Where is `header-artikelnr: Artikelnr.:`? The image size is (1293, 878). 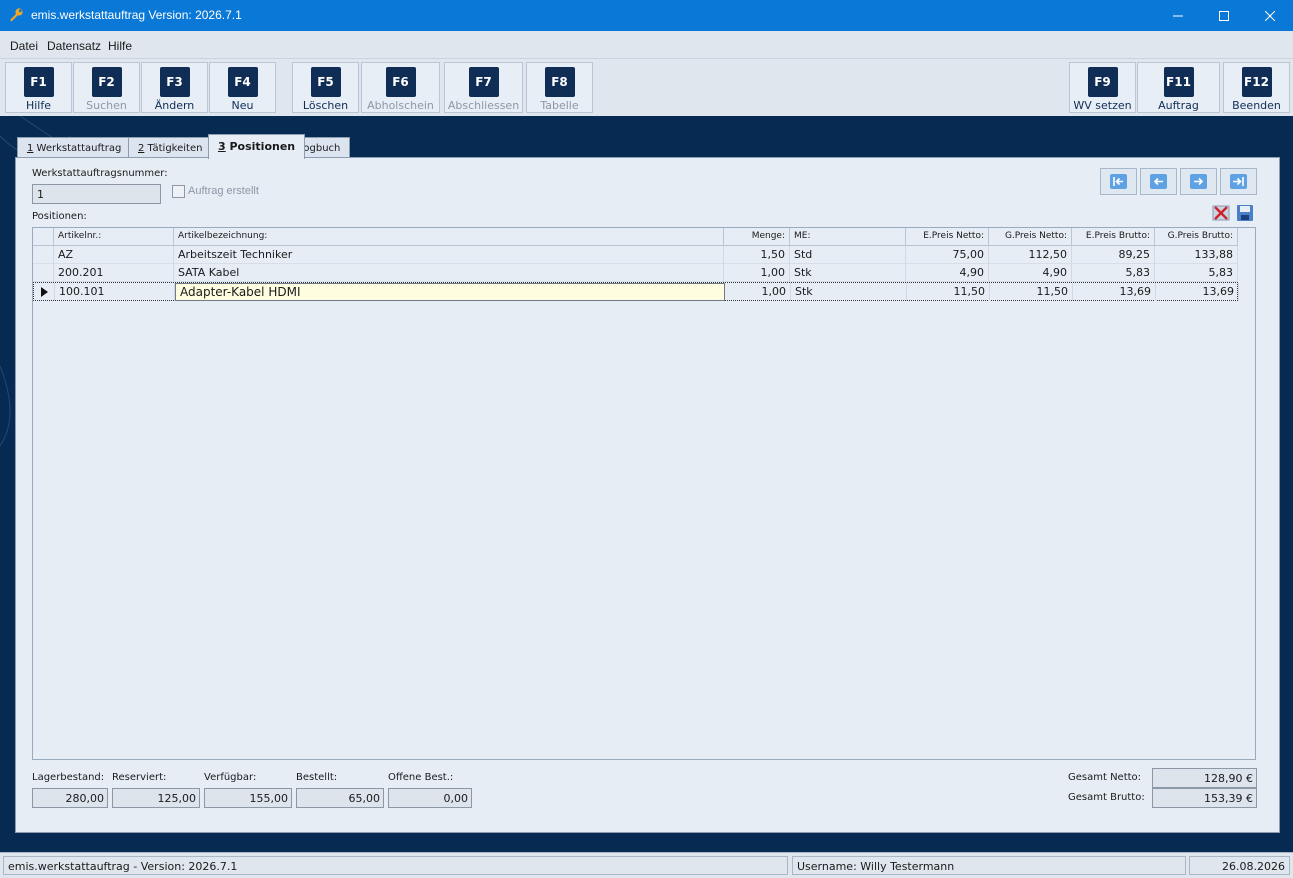 header-artikelnr: Artikelnr.: is located at coordinates (114, 237).